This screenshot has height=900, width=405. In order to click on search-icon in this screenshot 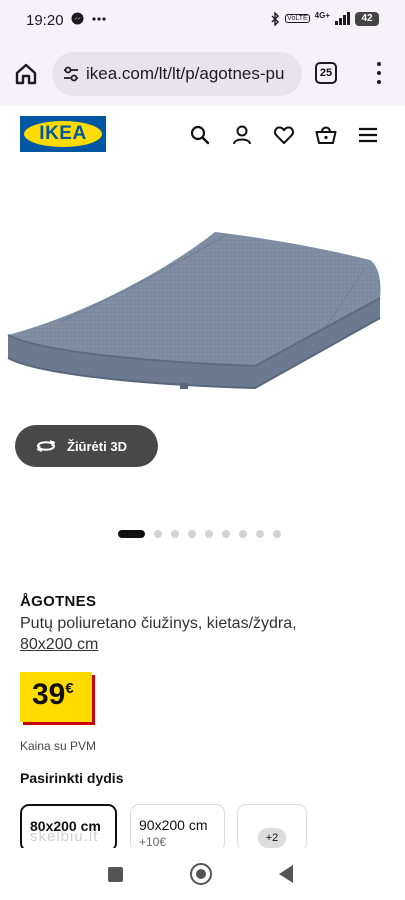, I will do `click(200, 135)`.